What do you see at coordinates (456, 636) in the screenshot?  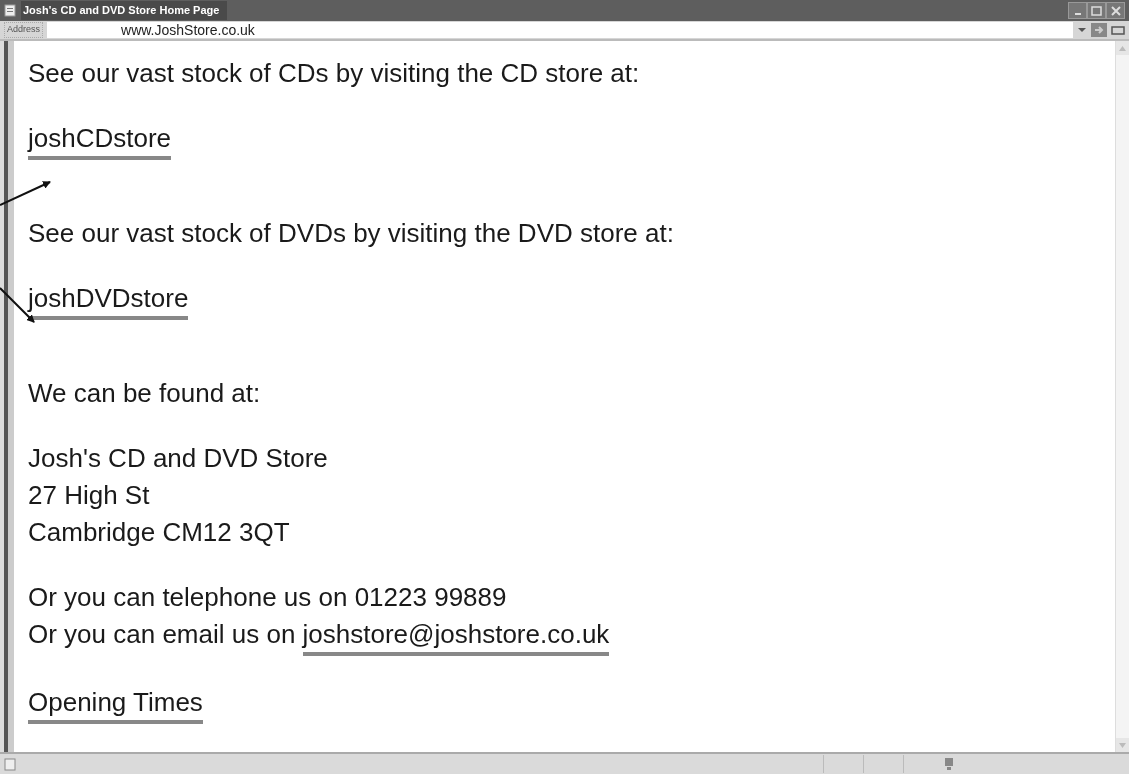 I see `link: joshstore@joshstore.co.uk` at bounding box center [456, 636].